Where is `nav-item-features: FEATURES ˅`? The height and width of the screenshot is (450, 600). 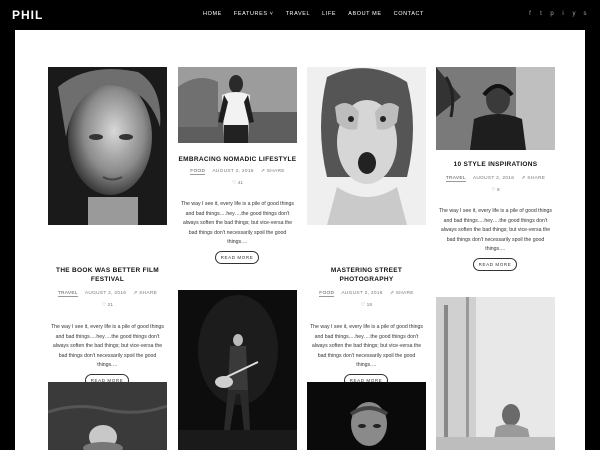
nav-item-features: FEATURES ˅ is located at coordinates (254, 14).